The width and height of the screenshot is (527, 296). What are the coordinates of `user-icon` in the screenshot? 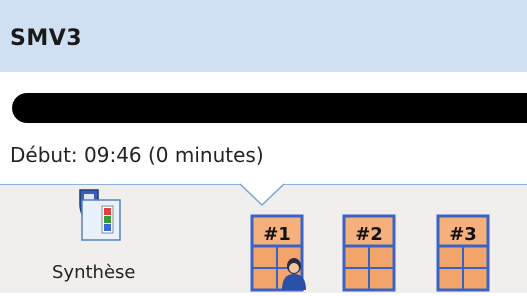 It's located at (294, 274).